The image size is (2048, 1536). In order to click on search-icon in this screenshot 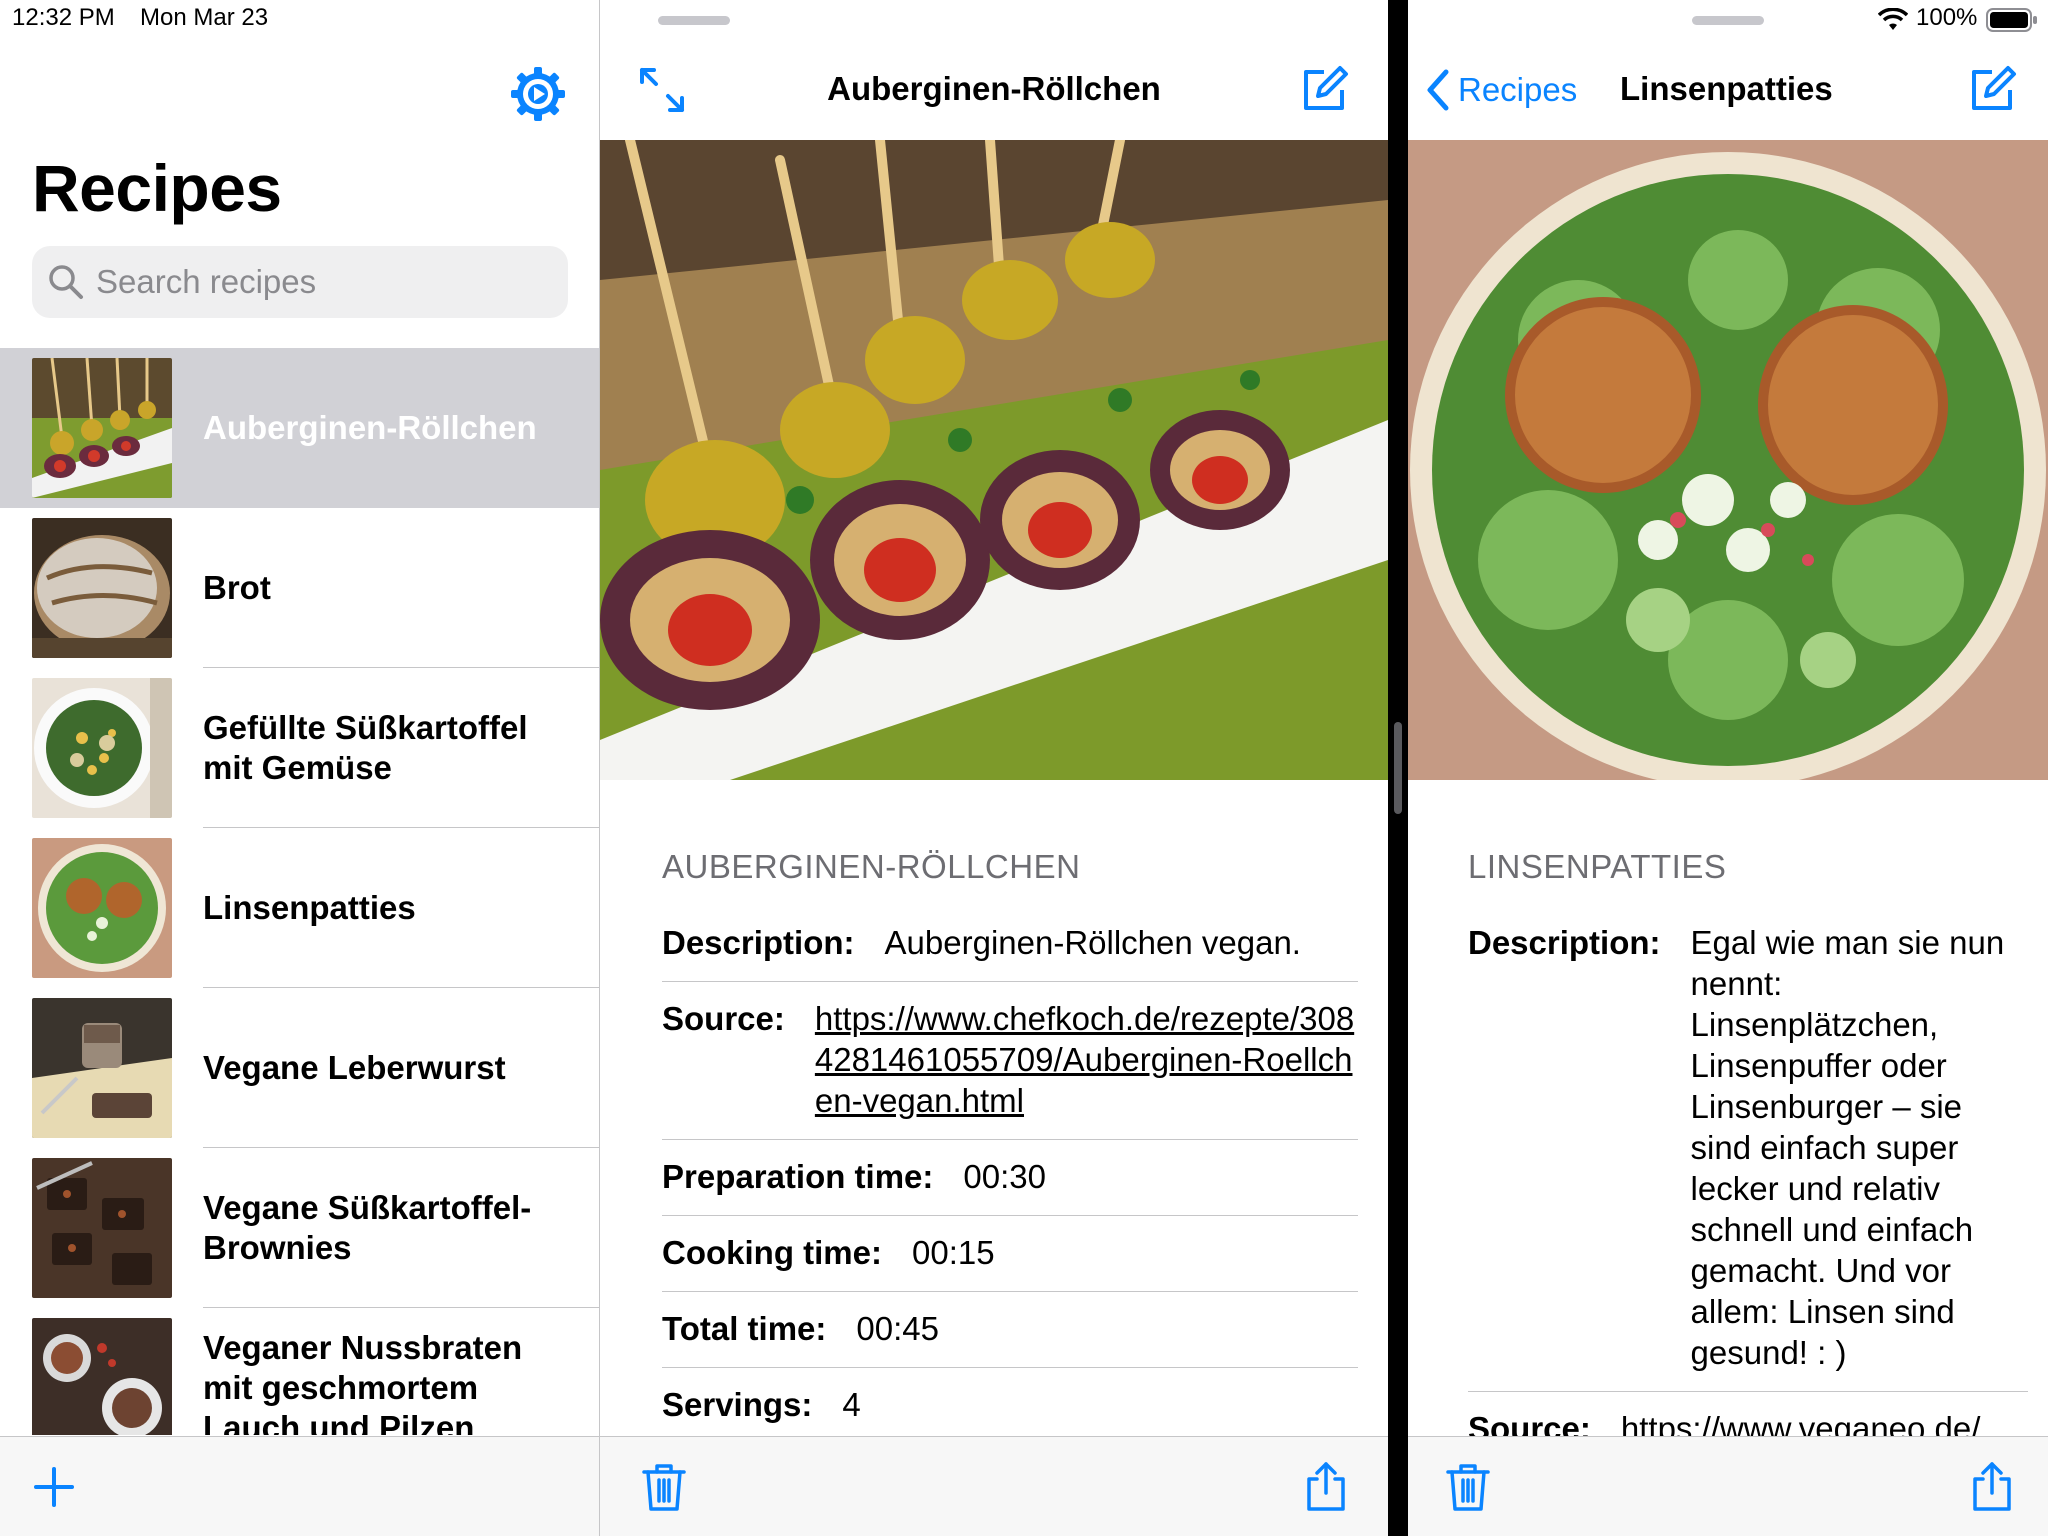, I will do `click(66, 282)`.